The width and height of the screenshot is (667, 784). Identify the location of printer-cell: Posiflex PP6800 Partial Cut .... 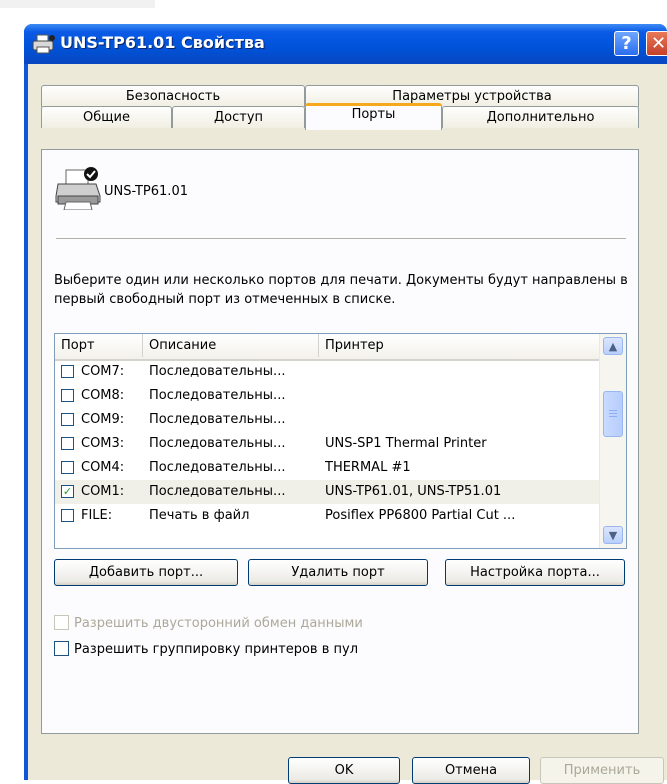
(420, 515).